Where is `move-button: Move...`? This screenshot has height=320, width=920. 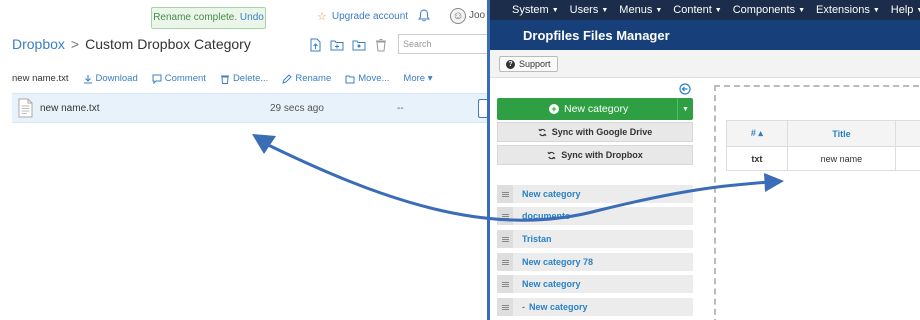 move-button: Move... is located at coordinates (367, 78).